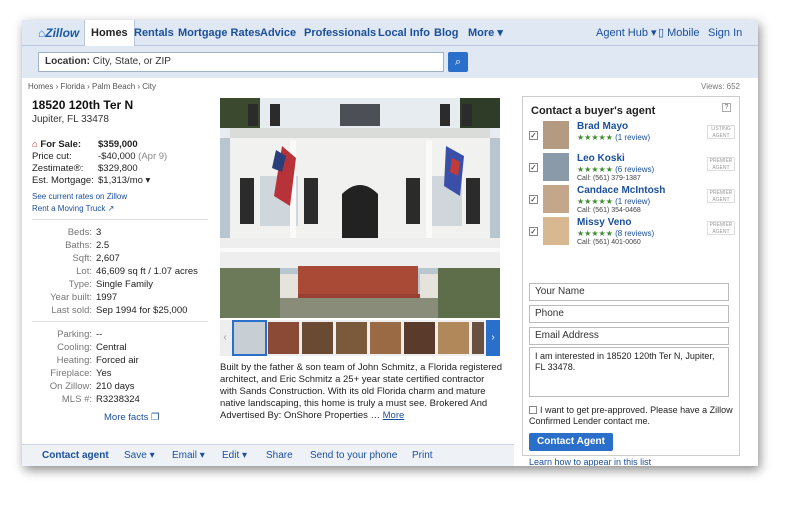 Image resolution: width=800 pixels, height=506 pixels. What do you see at coordinates (137, 271) in the screenshot?
I see `fact-row: Lot: 46,609 sq ft / 1.07 acres` at bounding box center [137, 271].